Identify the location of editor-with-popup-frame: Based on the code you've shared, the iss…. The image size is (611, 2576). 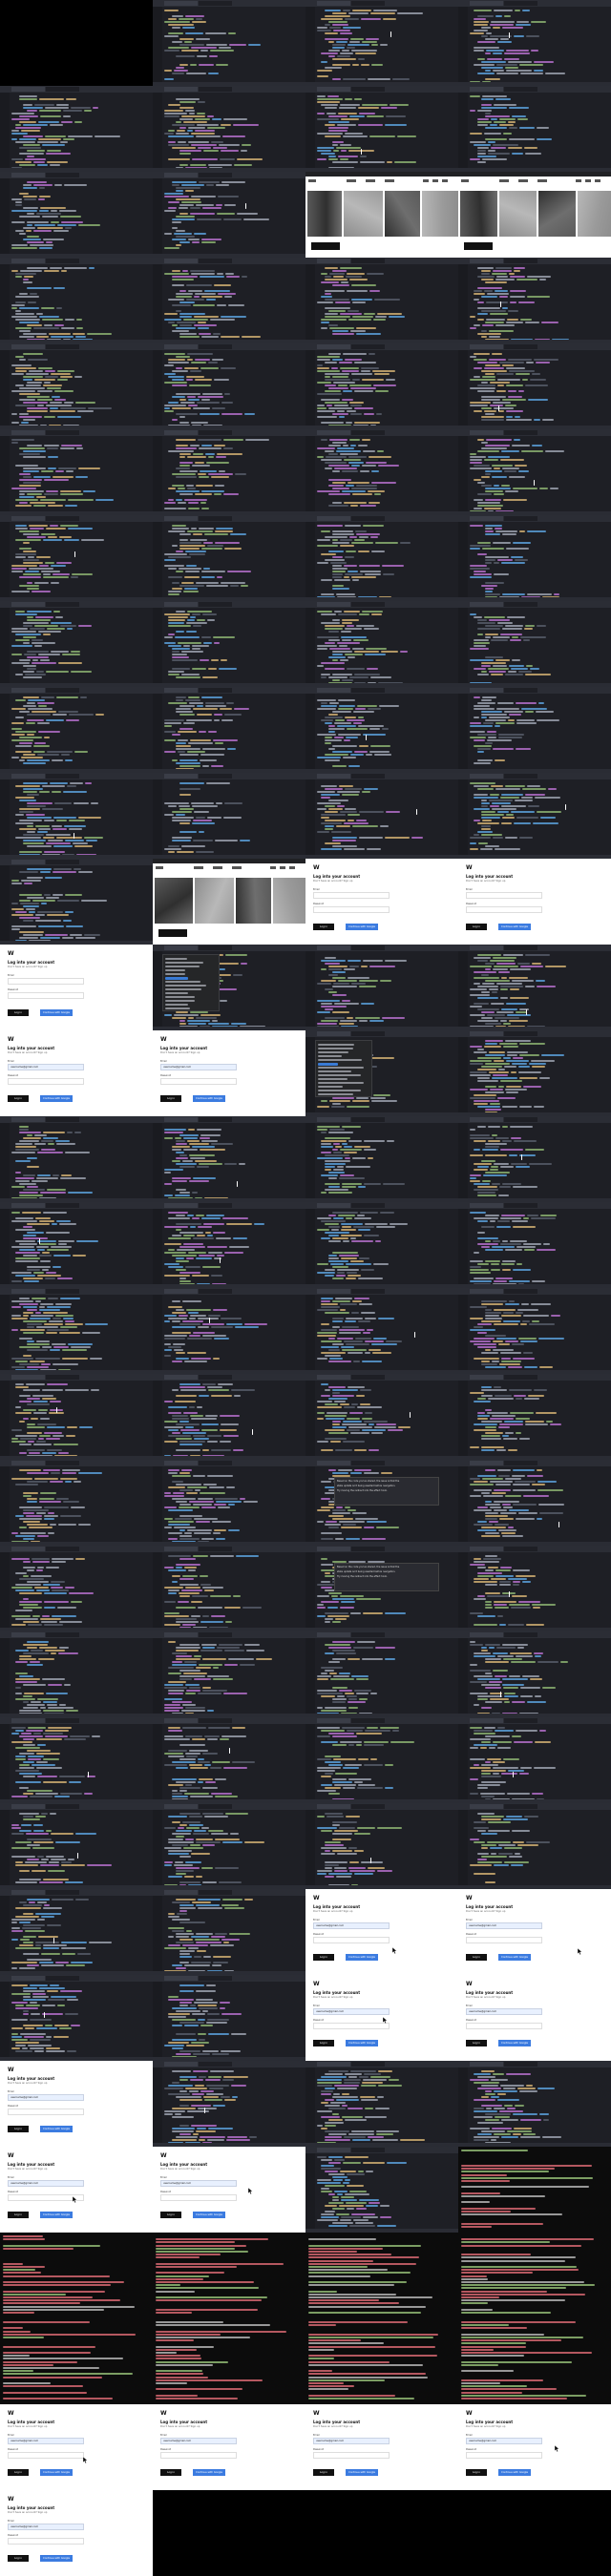
(382, 1503).